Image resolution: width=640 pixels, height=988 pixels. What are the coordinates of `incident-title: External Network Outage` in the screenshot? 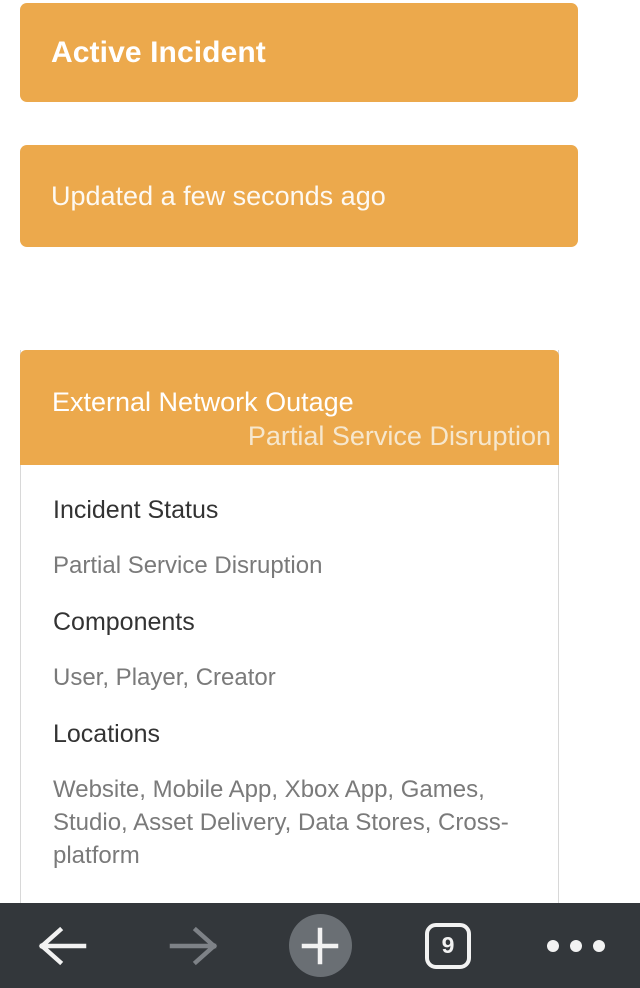 It's located at (203, 402).